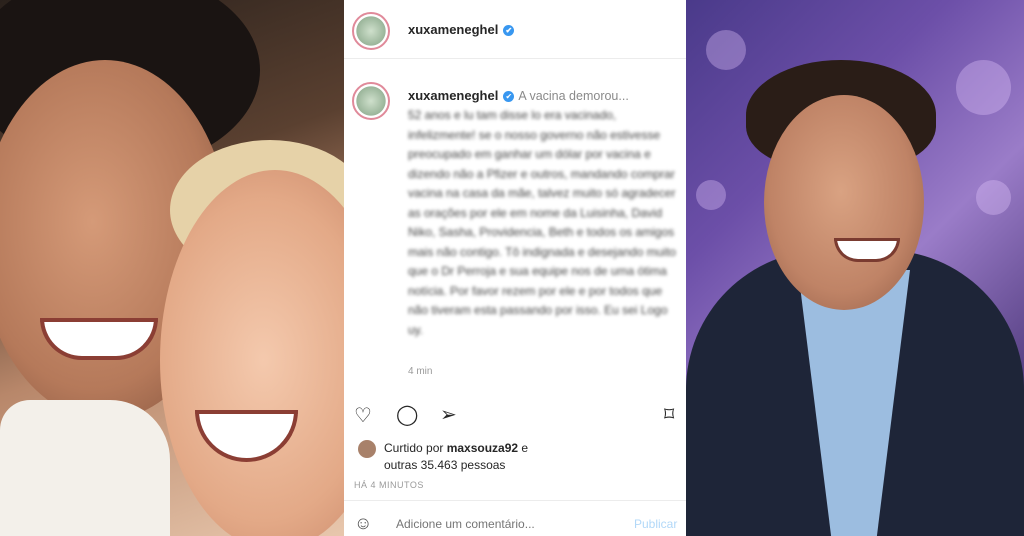  I want to click on liked-others: outras 35.463 pessoas, so click(444, 465).